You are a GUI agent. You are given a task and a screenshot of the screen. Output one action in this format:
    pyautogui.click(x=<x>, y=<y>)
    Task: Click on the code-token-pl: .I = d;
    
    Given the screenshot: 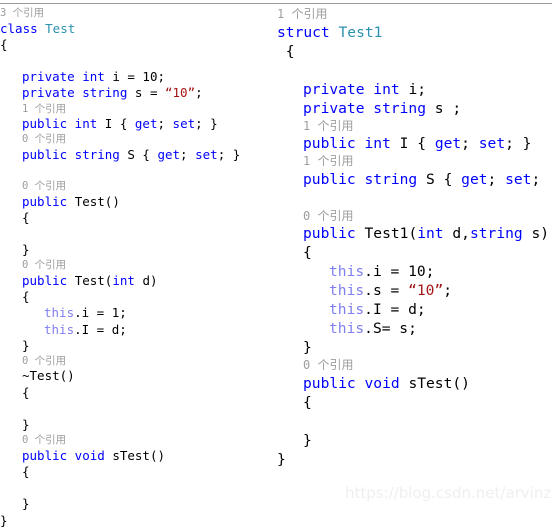 What is the action you would take?
    pyautogui.click(x=395, y=309)
    